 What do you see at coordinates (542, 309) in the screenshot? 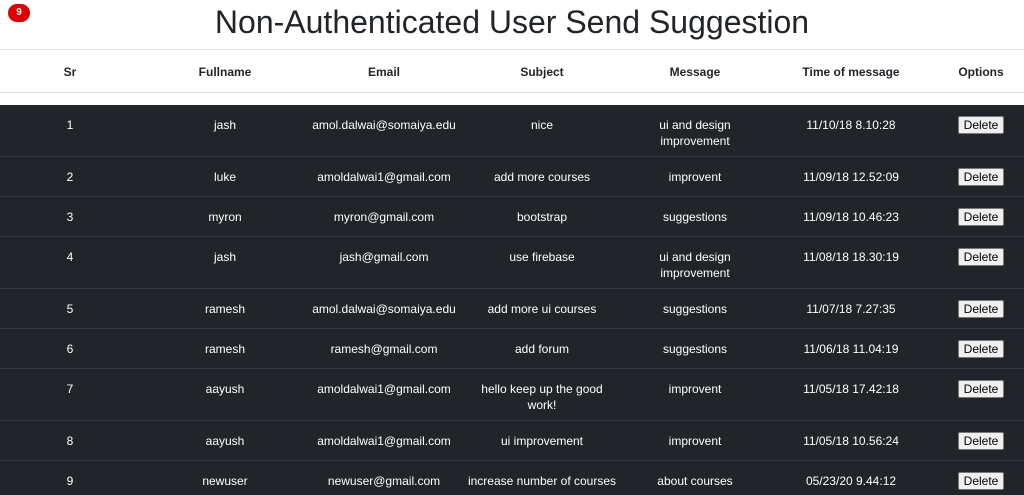
I see `cell-subject: add more ui courses` at bounding box center [542, 309].